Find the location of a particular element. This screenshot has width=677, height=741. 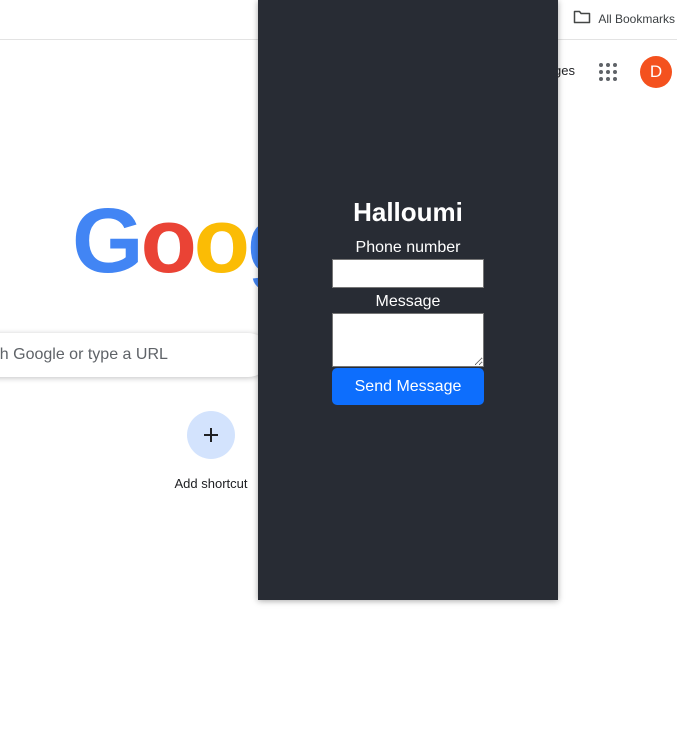

all-bookmarks-label: All Bookmarks is located at coordinates (636, 19).